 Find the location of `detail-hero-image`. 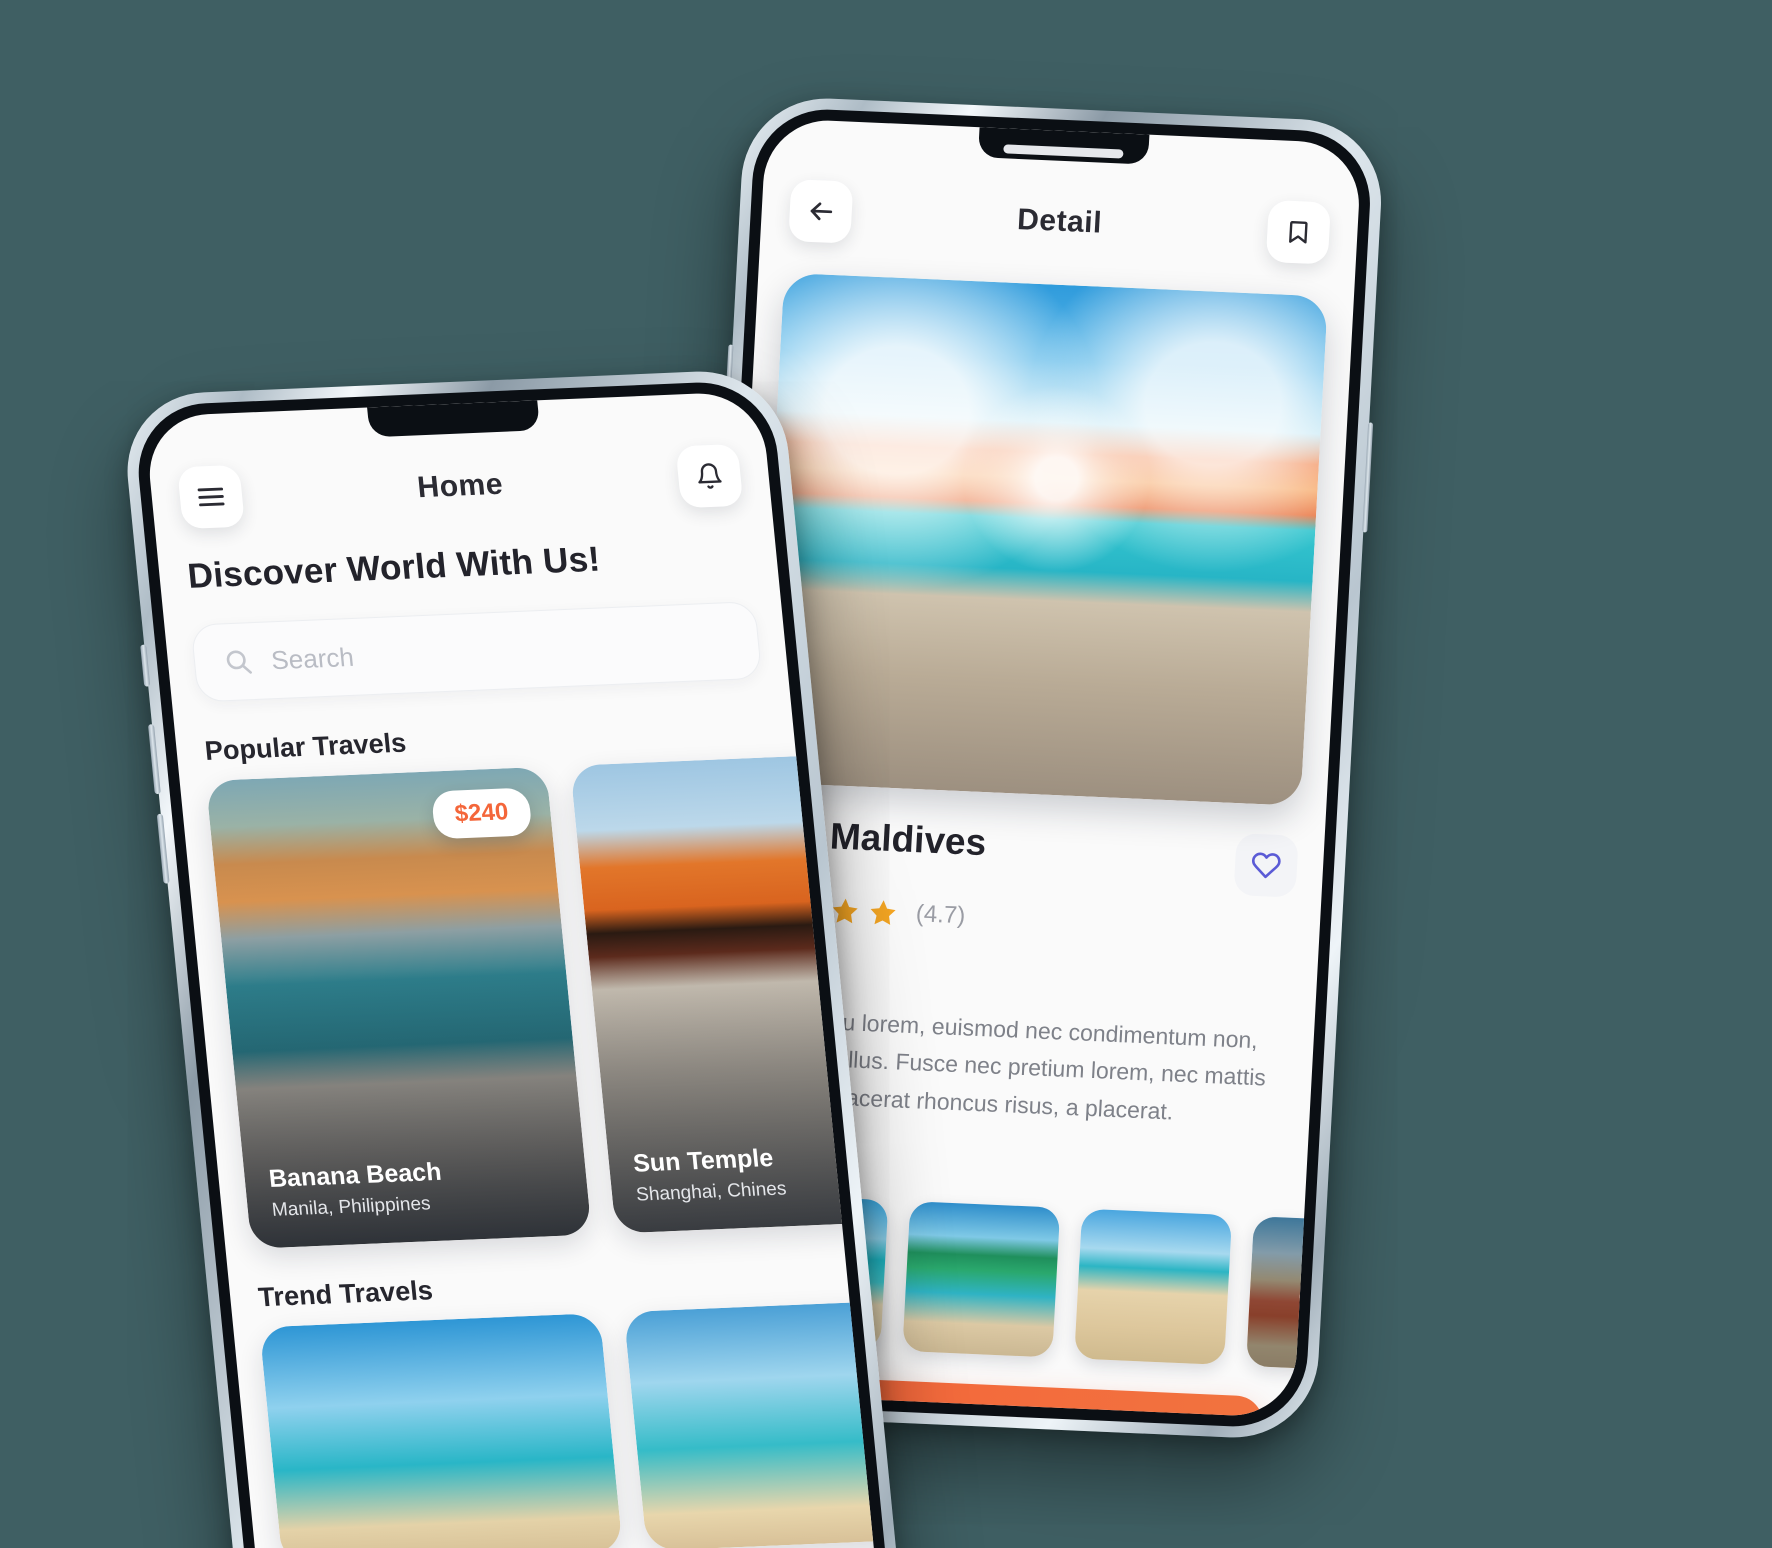

detail-hero-image is located at coordinates (1042, 539).